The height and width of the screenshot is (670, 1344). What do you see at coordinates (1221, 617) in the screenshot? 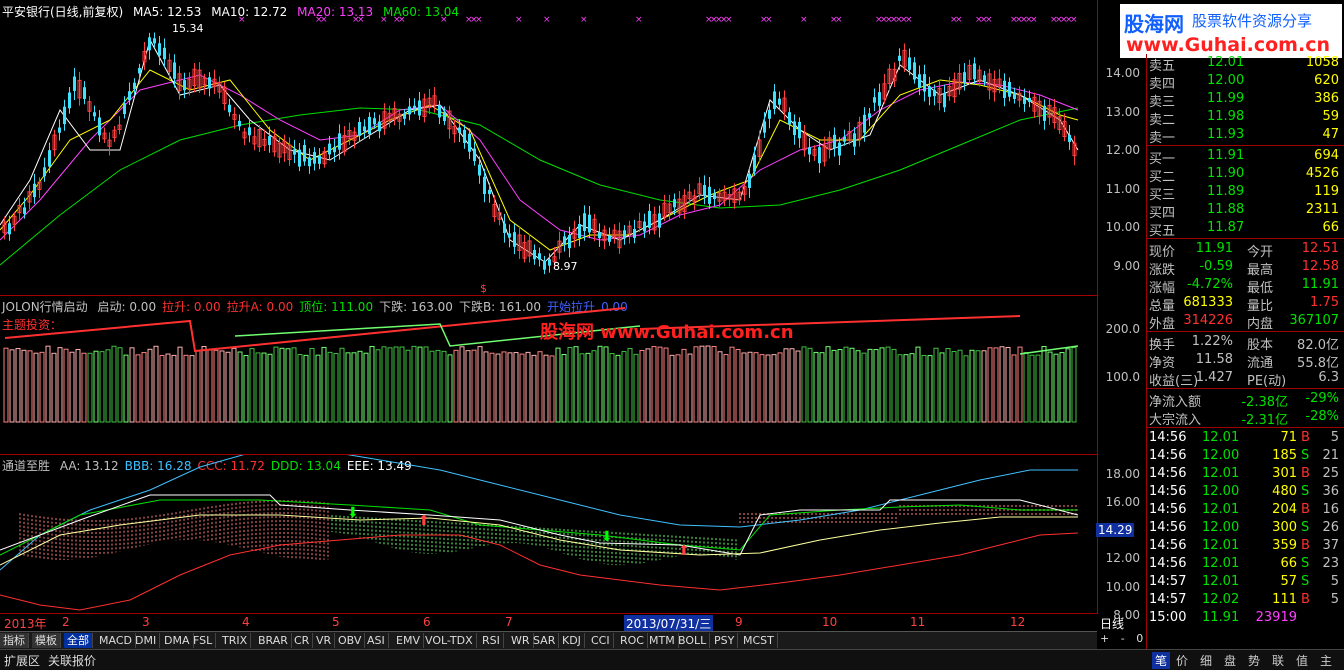
I see `tick-price: 11.91` at bounding box center [1221, 617].